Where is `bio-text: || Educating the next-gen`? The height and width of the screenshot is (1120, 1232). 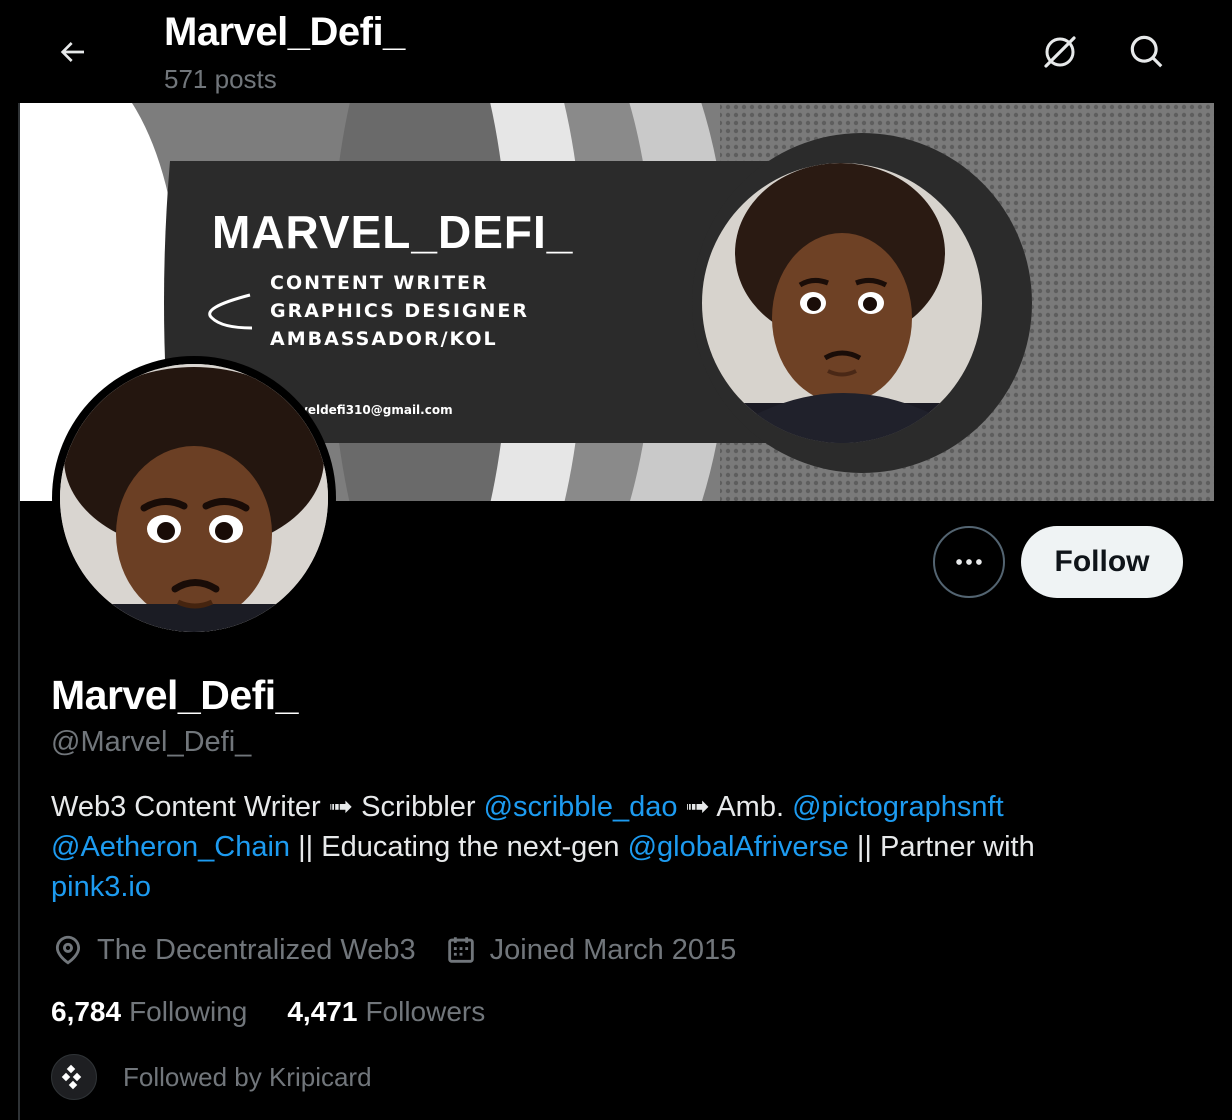 bio-text: || Educating the next-gen is located at coordinates (459, 847).